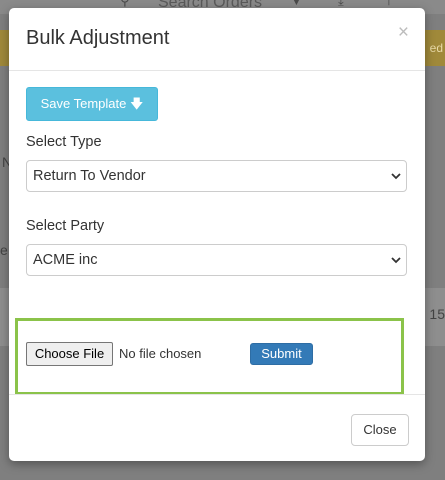 This screenshot has width=445, height=480. Describe the element at coordinates (137, 103) in the screenshot. I see `arrow-down-icon: 🡇` at that location.